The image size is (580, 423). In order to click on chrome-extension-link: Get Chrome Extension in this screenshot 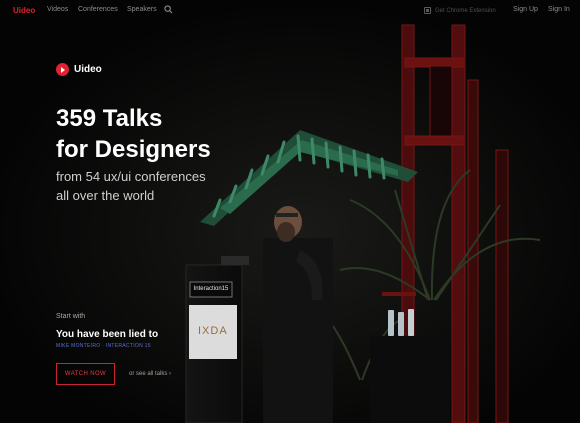, I will do `click(465, 10)`.